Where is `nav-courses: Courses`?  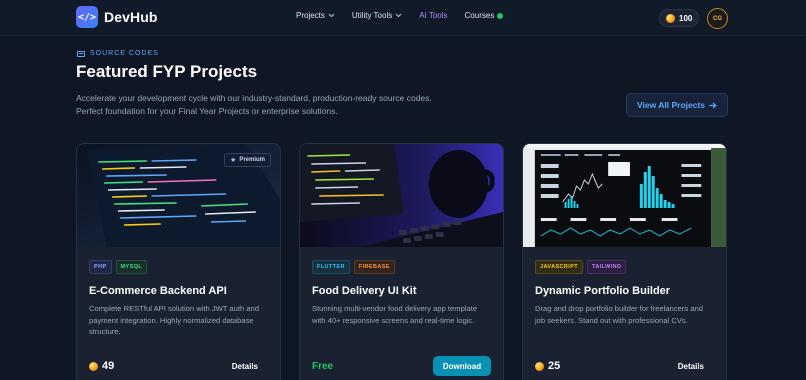
nav-courses: Courses is located at coordinates (484, 15).